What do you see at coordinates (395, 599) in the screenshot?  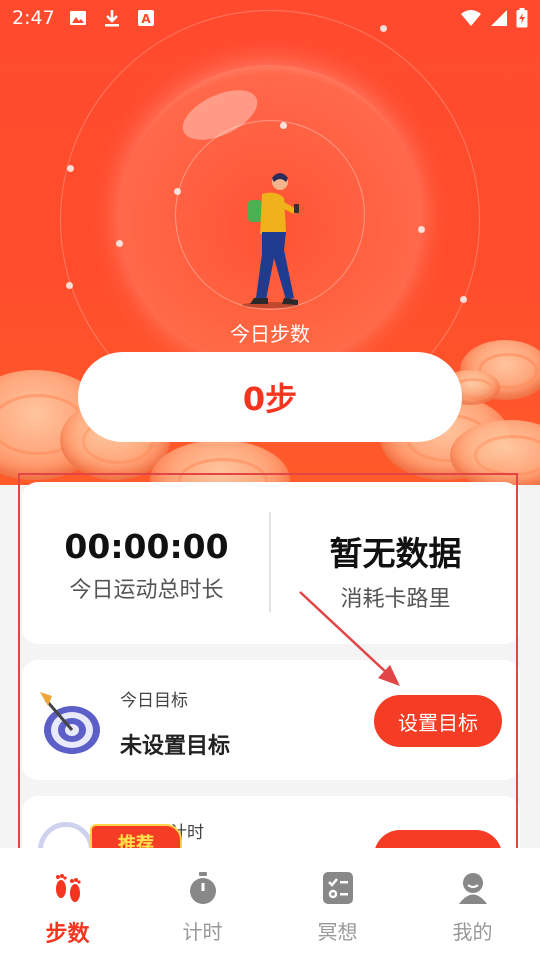 I see `calories-label: 消耗卡路里` at bounding box center [395, 599].